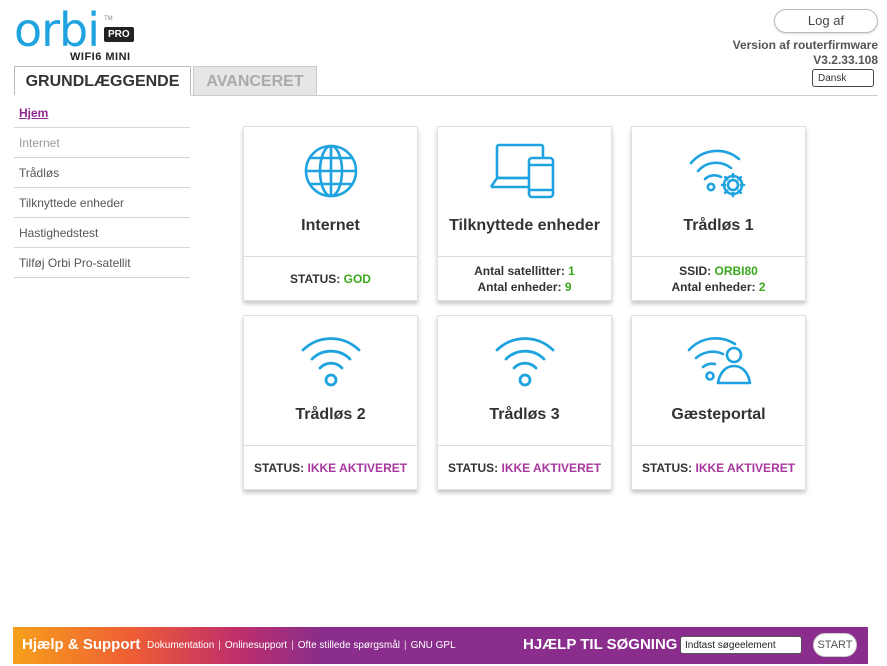  I want to click on firmware-version: V3.2.33.108, so click(845, 60).